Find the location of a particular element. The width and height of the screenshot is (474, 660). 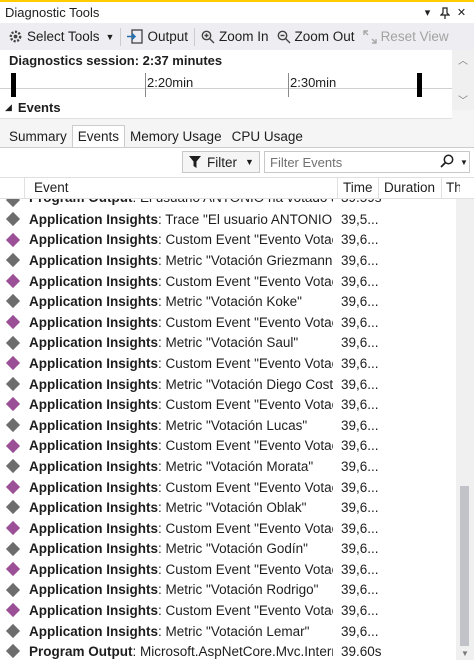

zoom-out-button: Zoom Out is located at coordinates (316, 37).